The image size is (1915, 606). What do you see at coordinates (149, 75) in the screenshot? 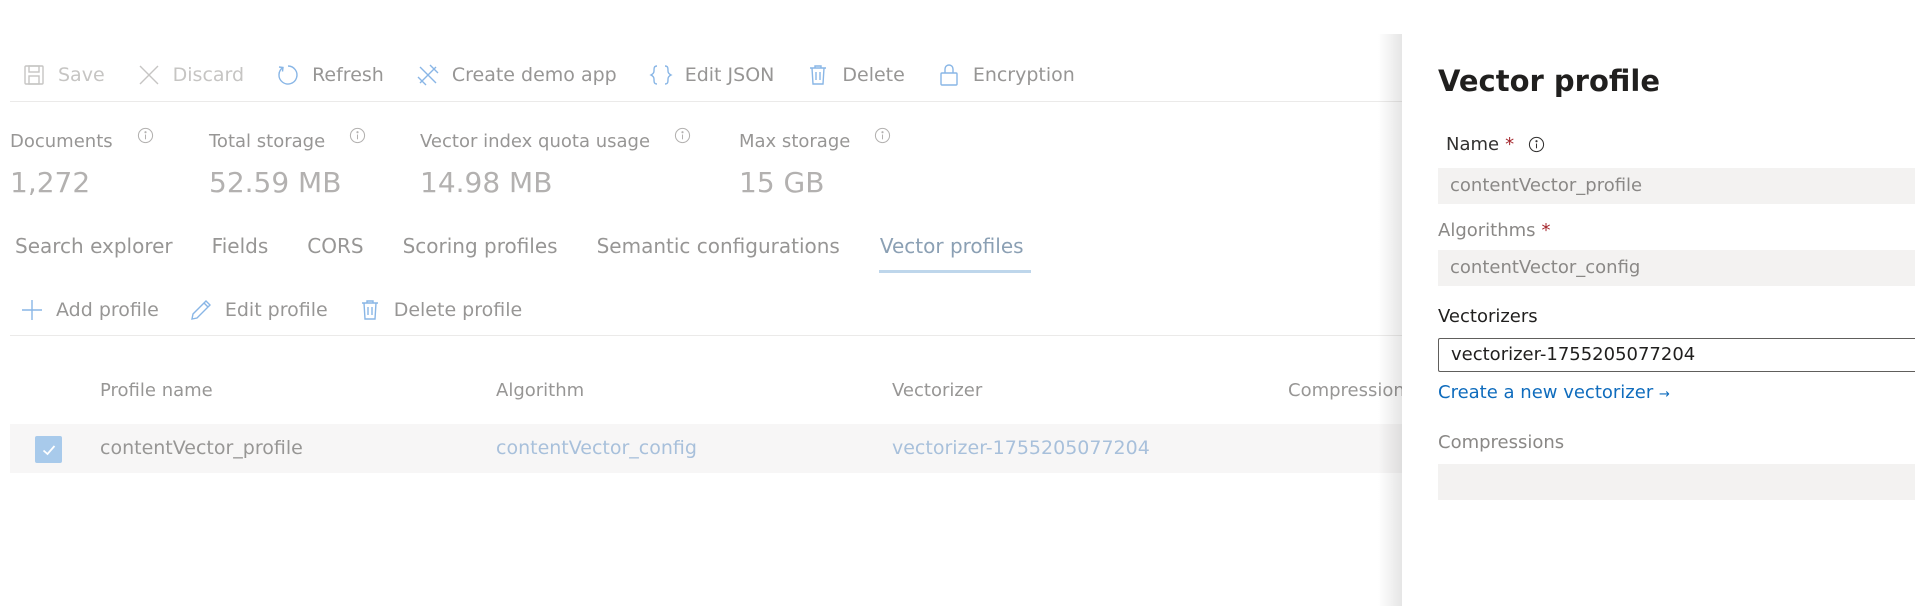
I see `close-icon` at bounding box center [149, 75].